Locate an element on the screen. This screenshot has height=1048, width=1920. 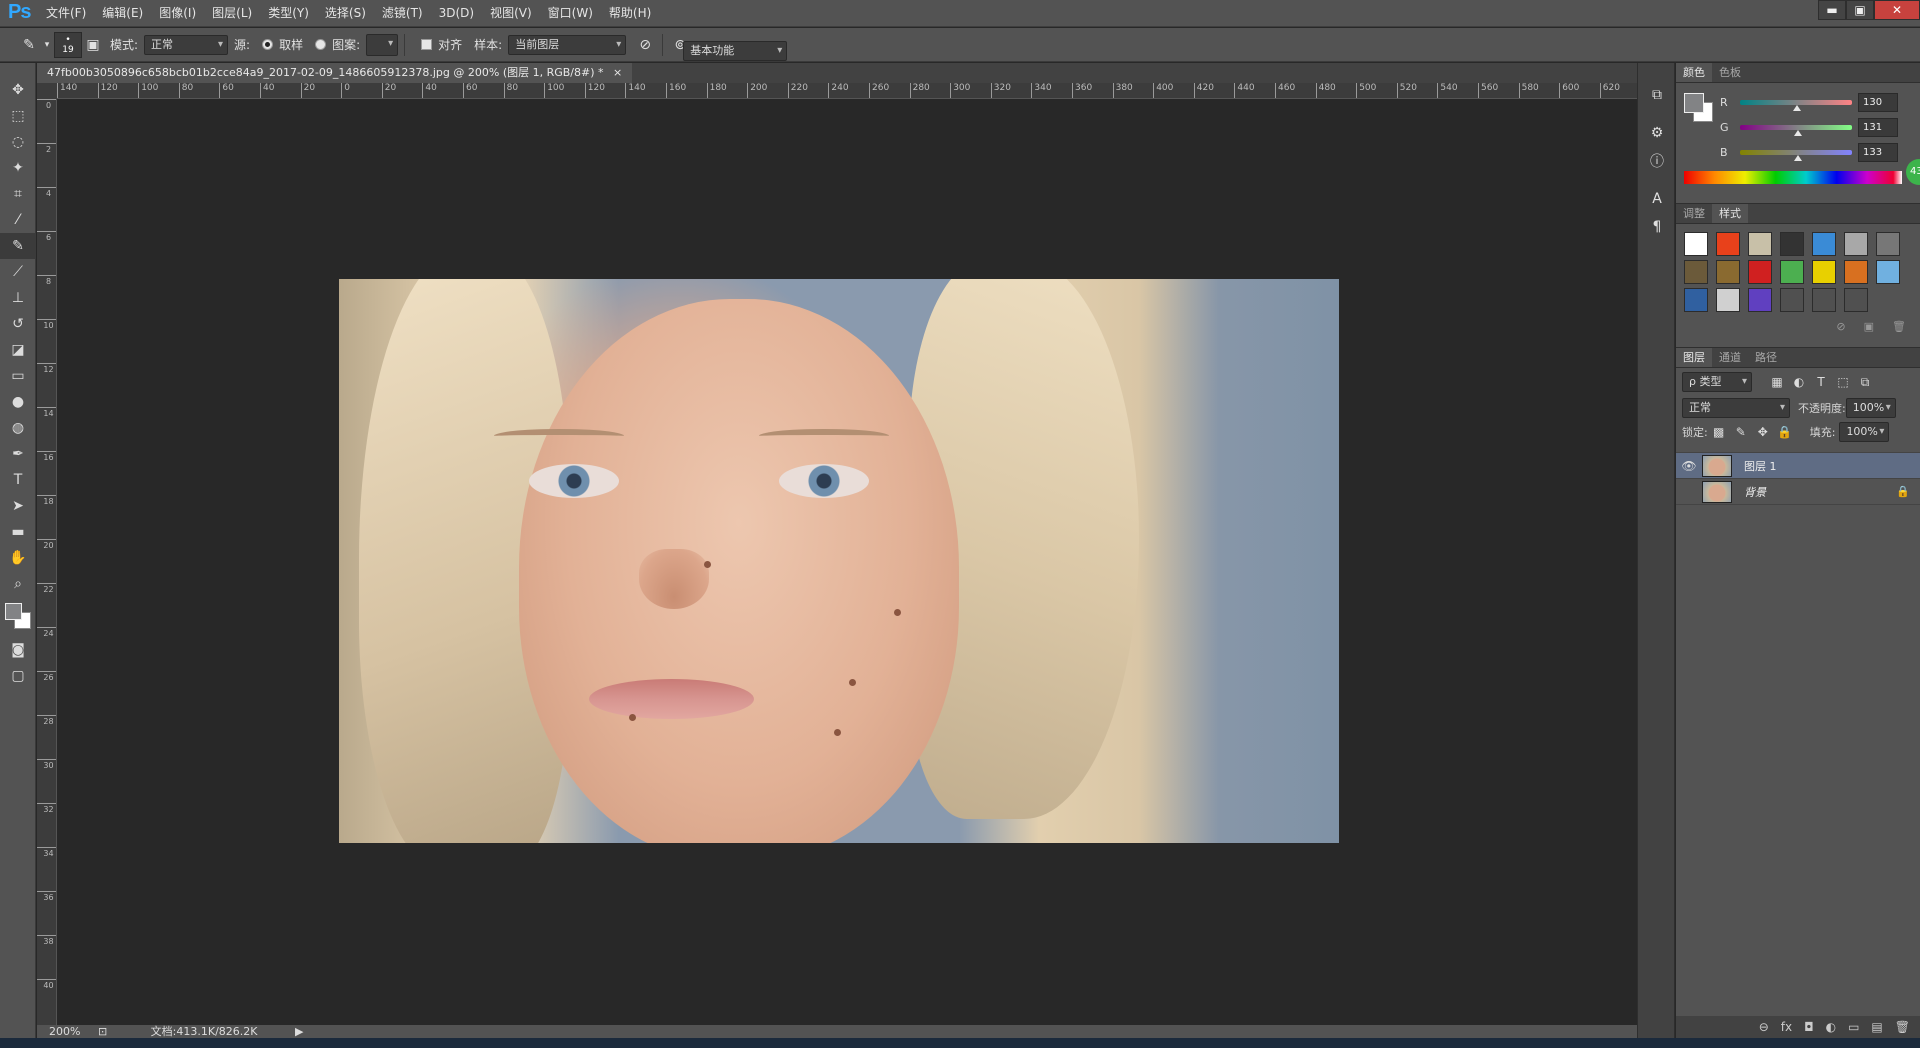
filter-adjustment-icon: ◐ is located at coordinates (1799, 382).